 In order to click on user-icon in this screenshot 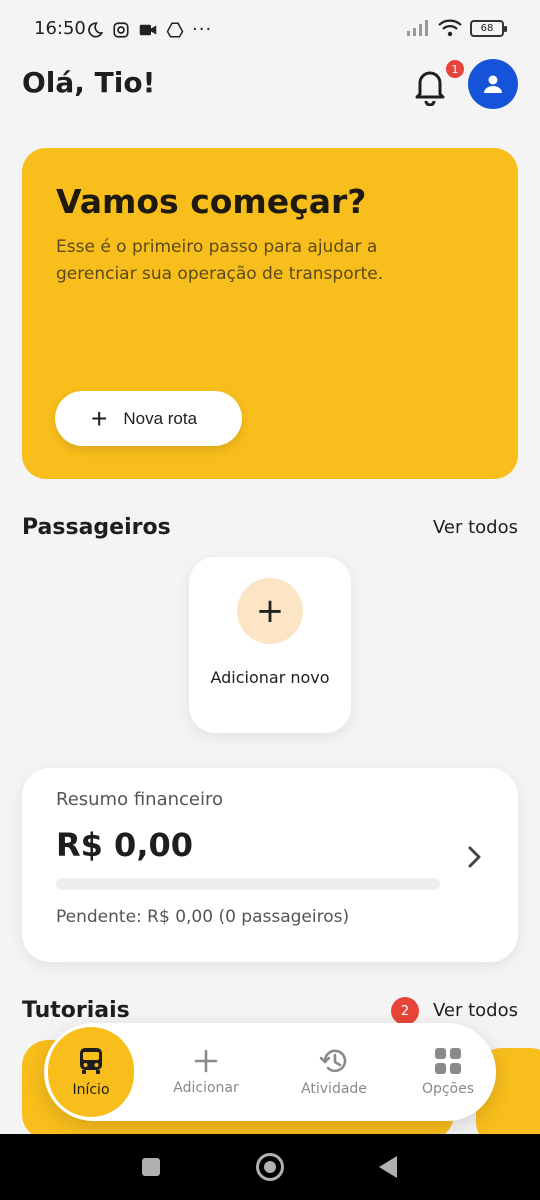, I will do `click(493, 84)`.